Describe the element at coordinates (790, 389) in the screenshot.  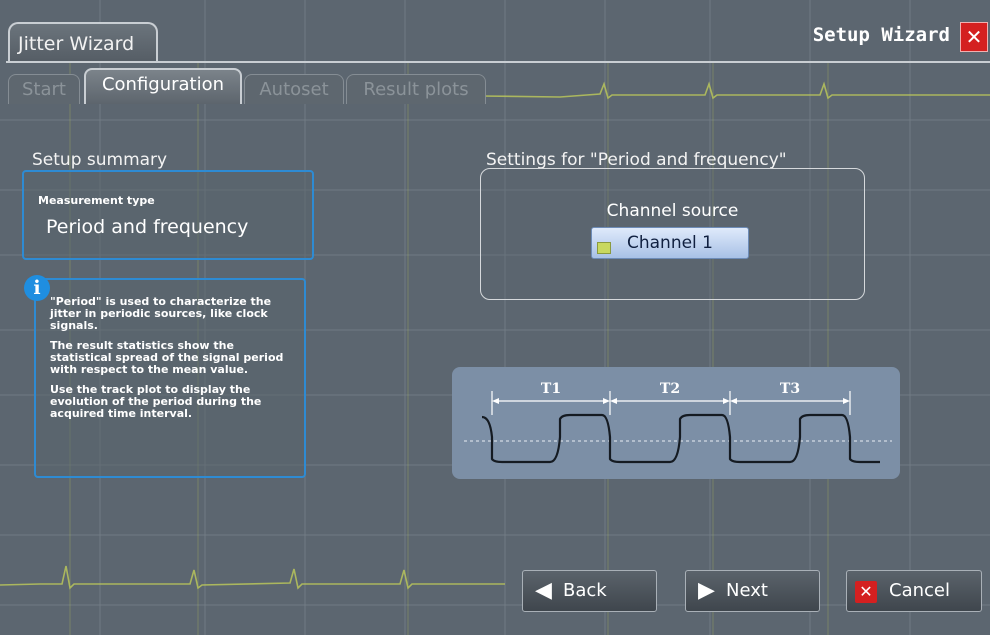
I see `period-label-t3: T3` at that location.